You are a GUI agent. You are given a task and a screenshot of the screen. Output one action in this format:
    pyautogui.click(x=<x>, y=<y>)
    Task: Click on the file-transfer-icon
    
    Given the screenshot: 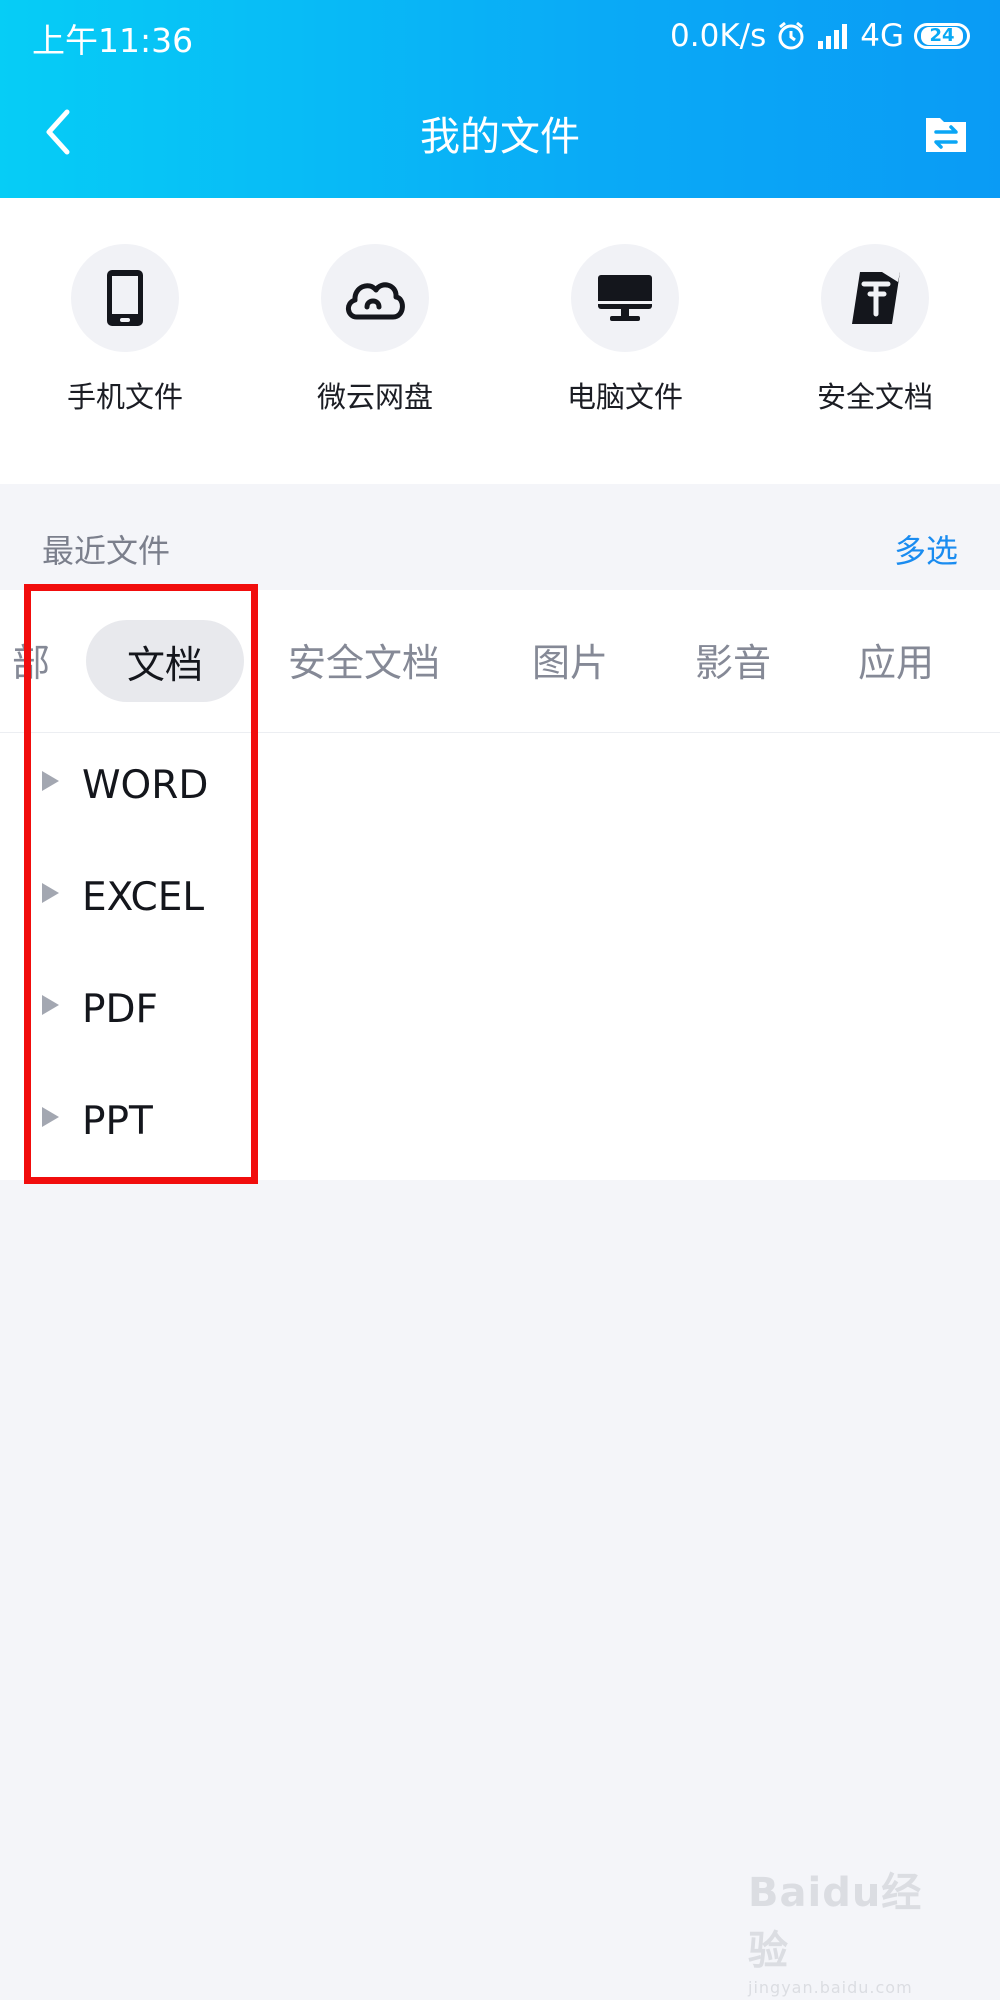 What is the action you would take?
    pyautogui.click(x=946, y=135)
    